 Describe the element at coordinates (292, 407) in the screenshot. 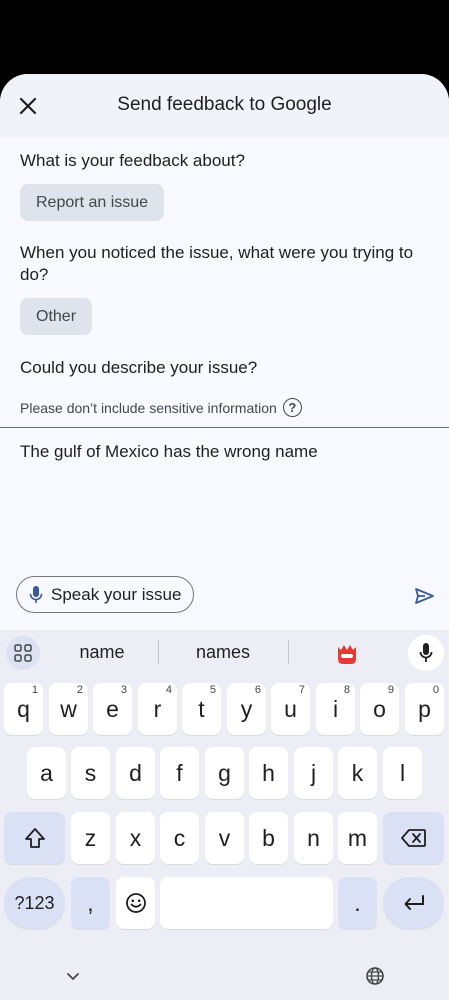

I see `help-icon: ?` at that location.